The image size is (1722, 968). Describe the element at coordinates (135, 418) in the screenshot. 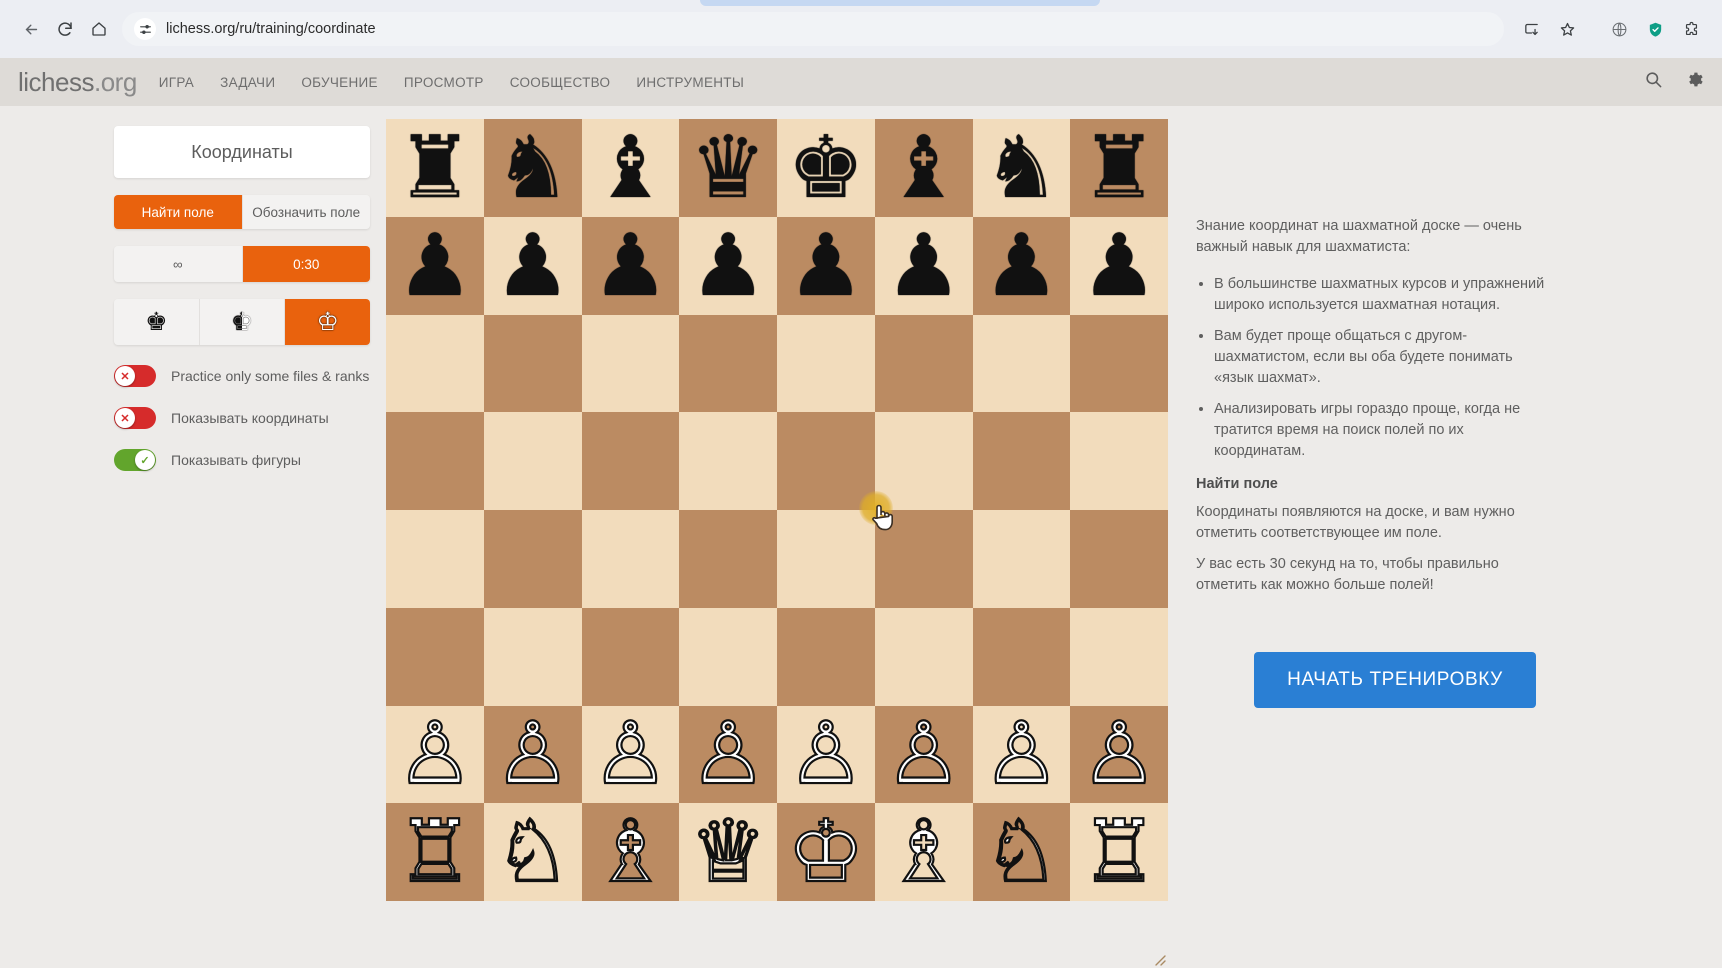

I see `toggle-show-coordinates: ✕` at that location.